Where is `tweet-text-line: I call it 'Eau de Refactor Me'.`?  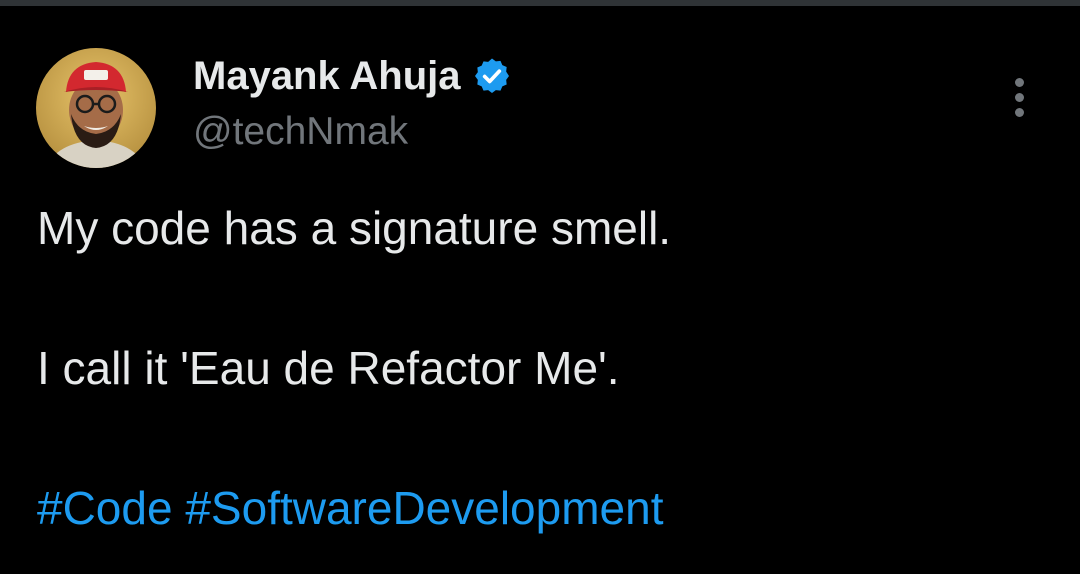
tweet-text-line: I call it 'Eau de Refactor Me'. is located at coordinates (328, 368).